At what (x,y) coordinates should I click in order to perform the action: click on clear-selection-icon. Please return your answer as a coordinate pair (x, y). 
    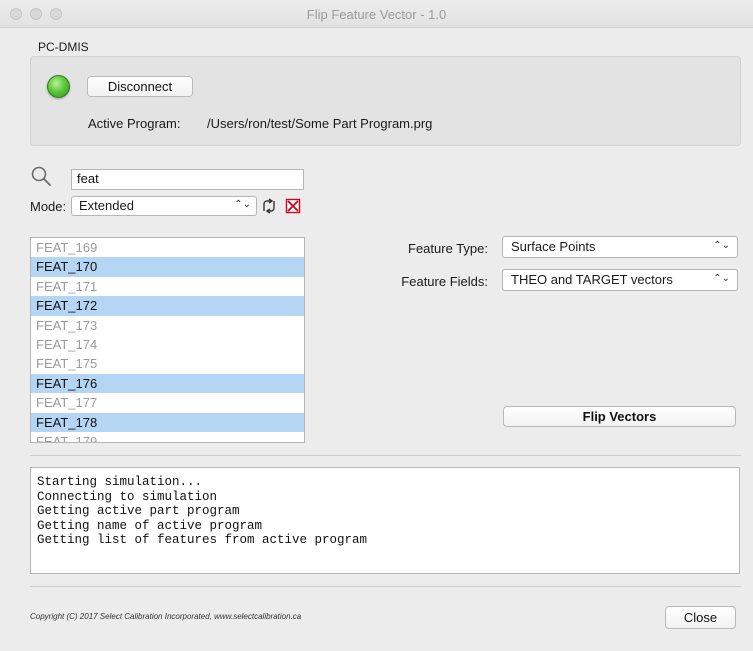
    Looking at the image, I should click on (293, 206).